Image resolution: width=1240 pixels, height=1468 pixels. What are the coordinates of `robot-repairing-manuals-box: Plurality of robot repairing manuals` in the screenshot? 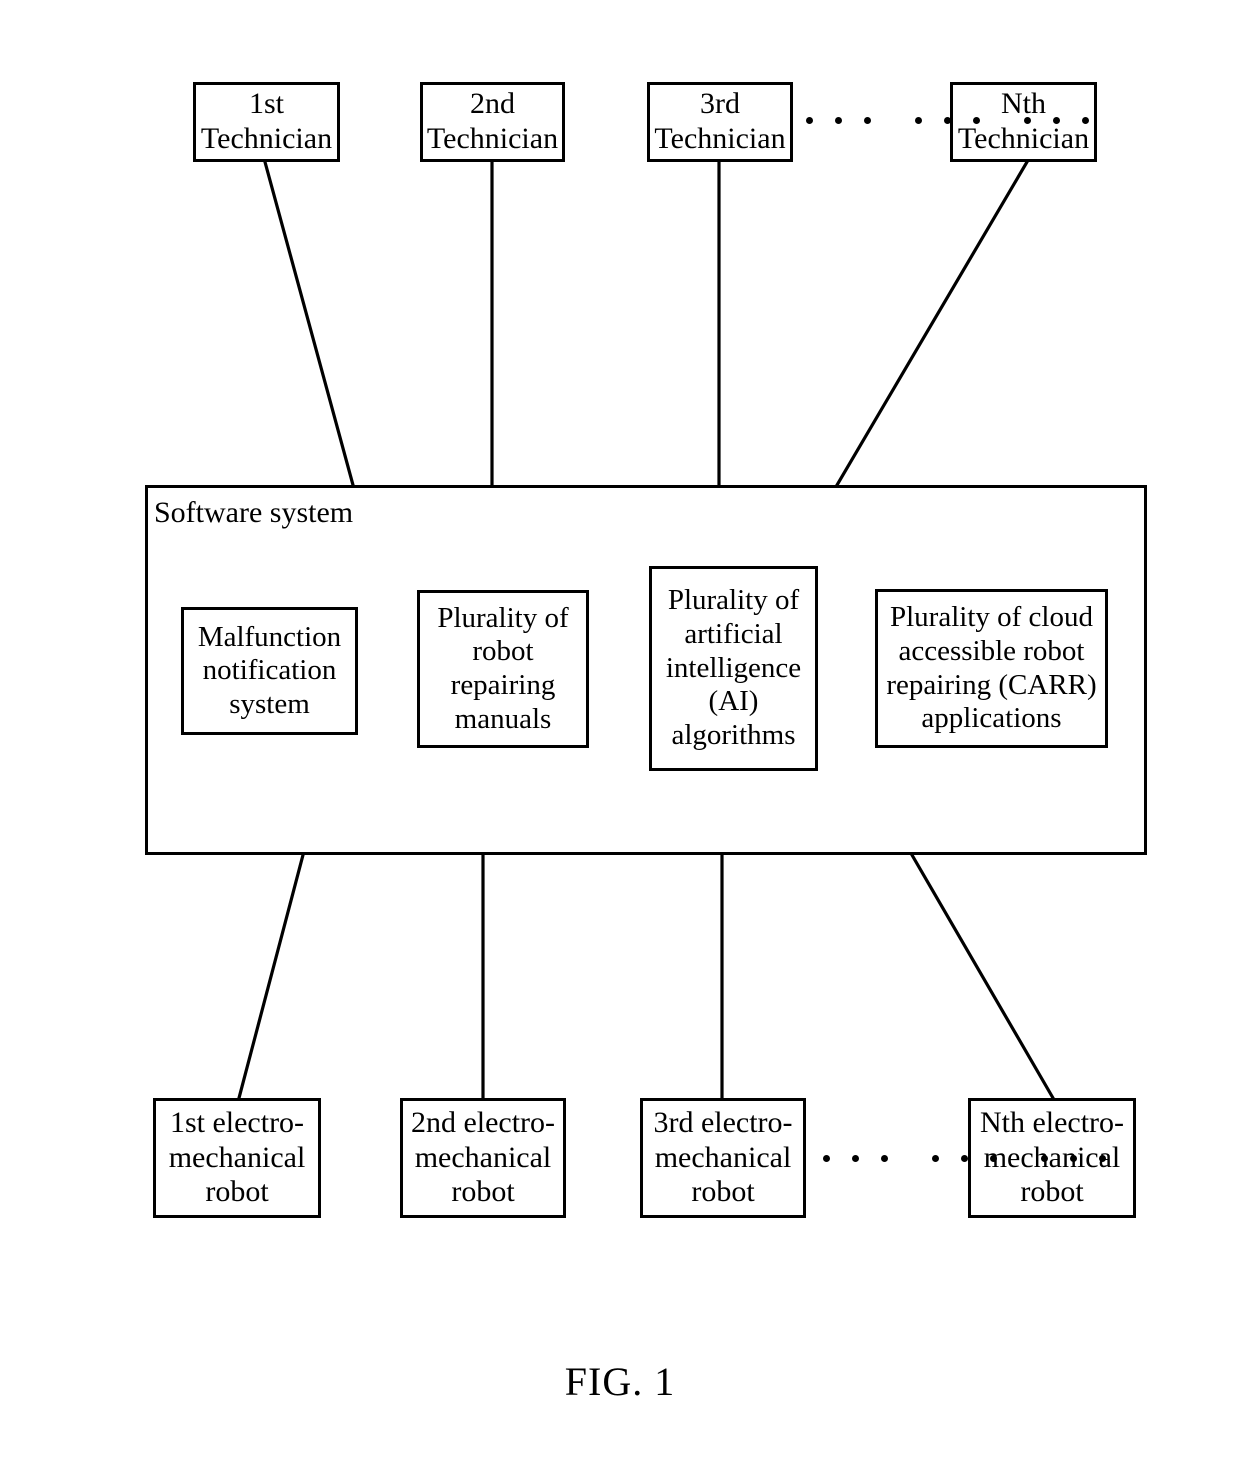 It's located at (503, 669).